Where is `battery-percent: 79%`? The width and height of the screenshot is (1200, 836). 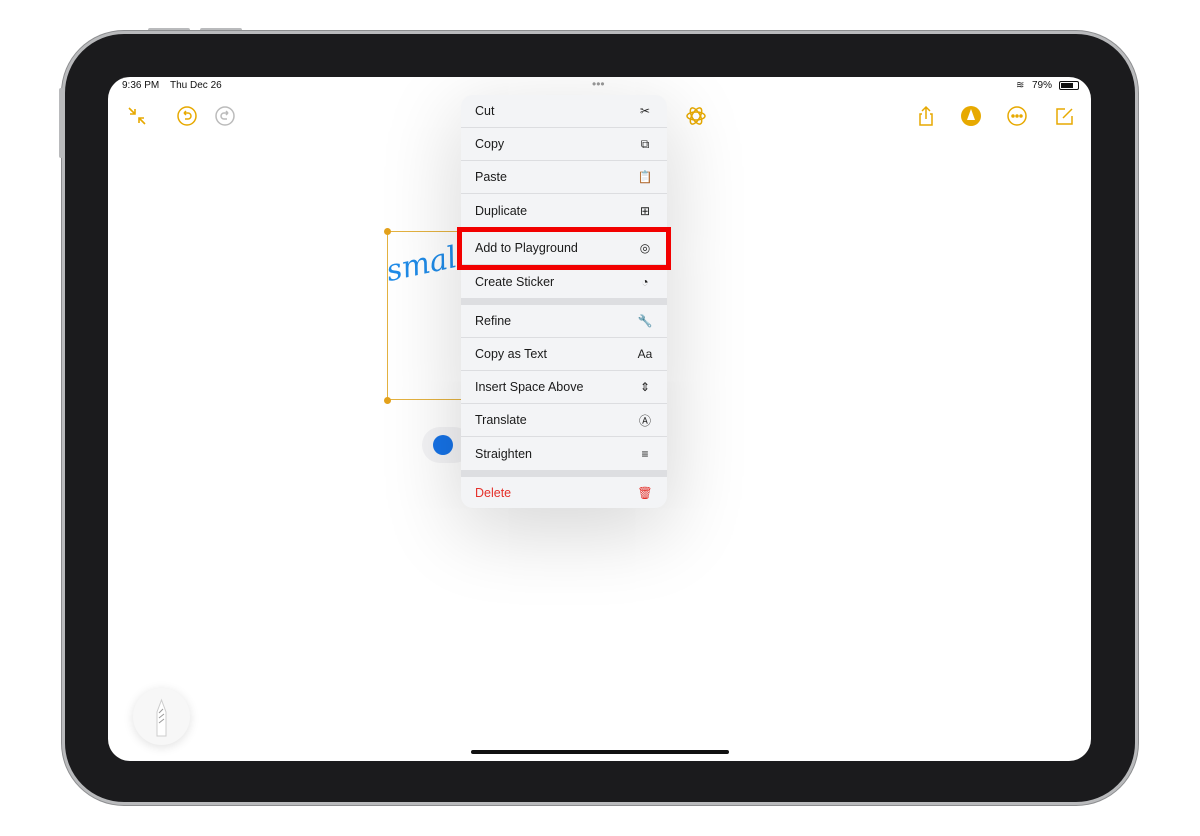
battery-percent: 79% is located at coordinates (1042, 85).